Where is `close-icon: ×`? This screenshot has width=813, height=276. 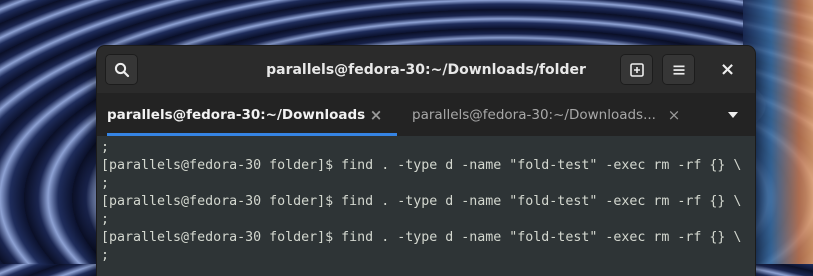 close-icon: × is located at coordinates (727, 69).